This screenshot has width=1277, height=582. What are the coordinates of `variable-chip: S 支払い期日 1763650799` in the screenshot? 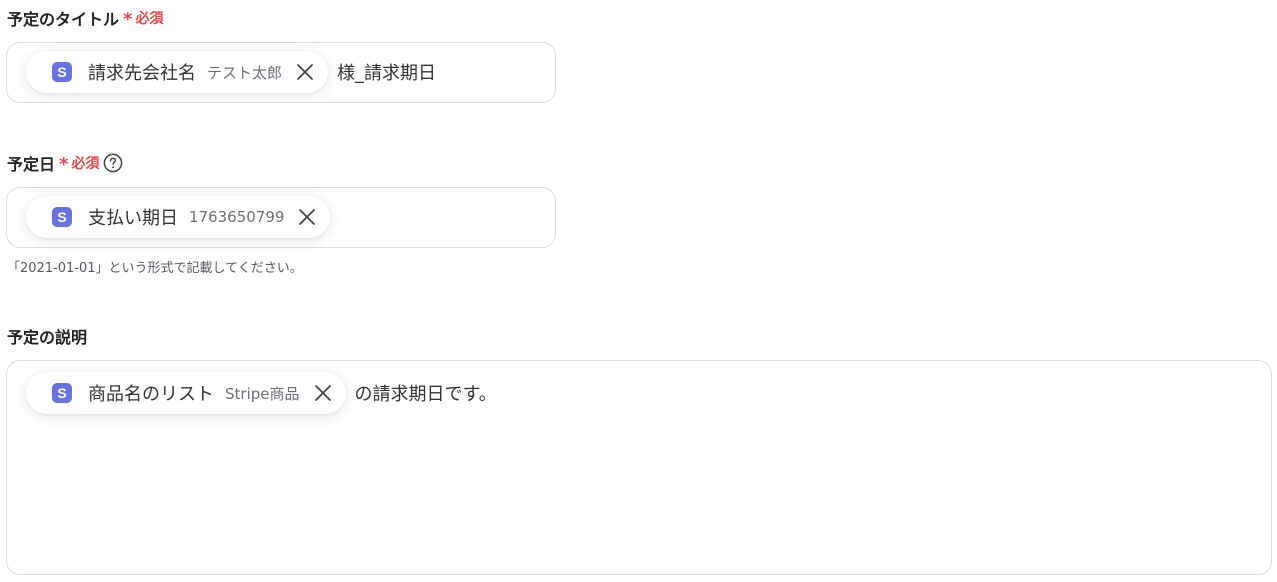 It's located at (178, 217).